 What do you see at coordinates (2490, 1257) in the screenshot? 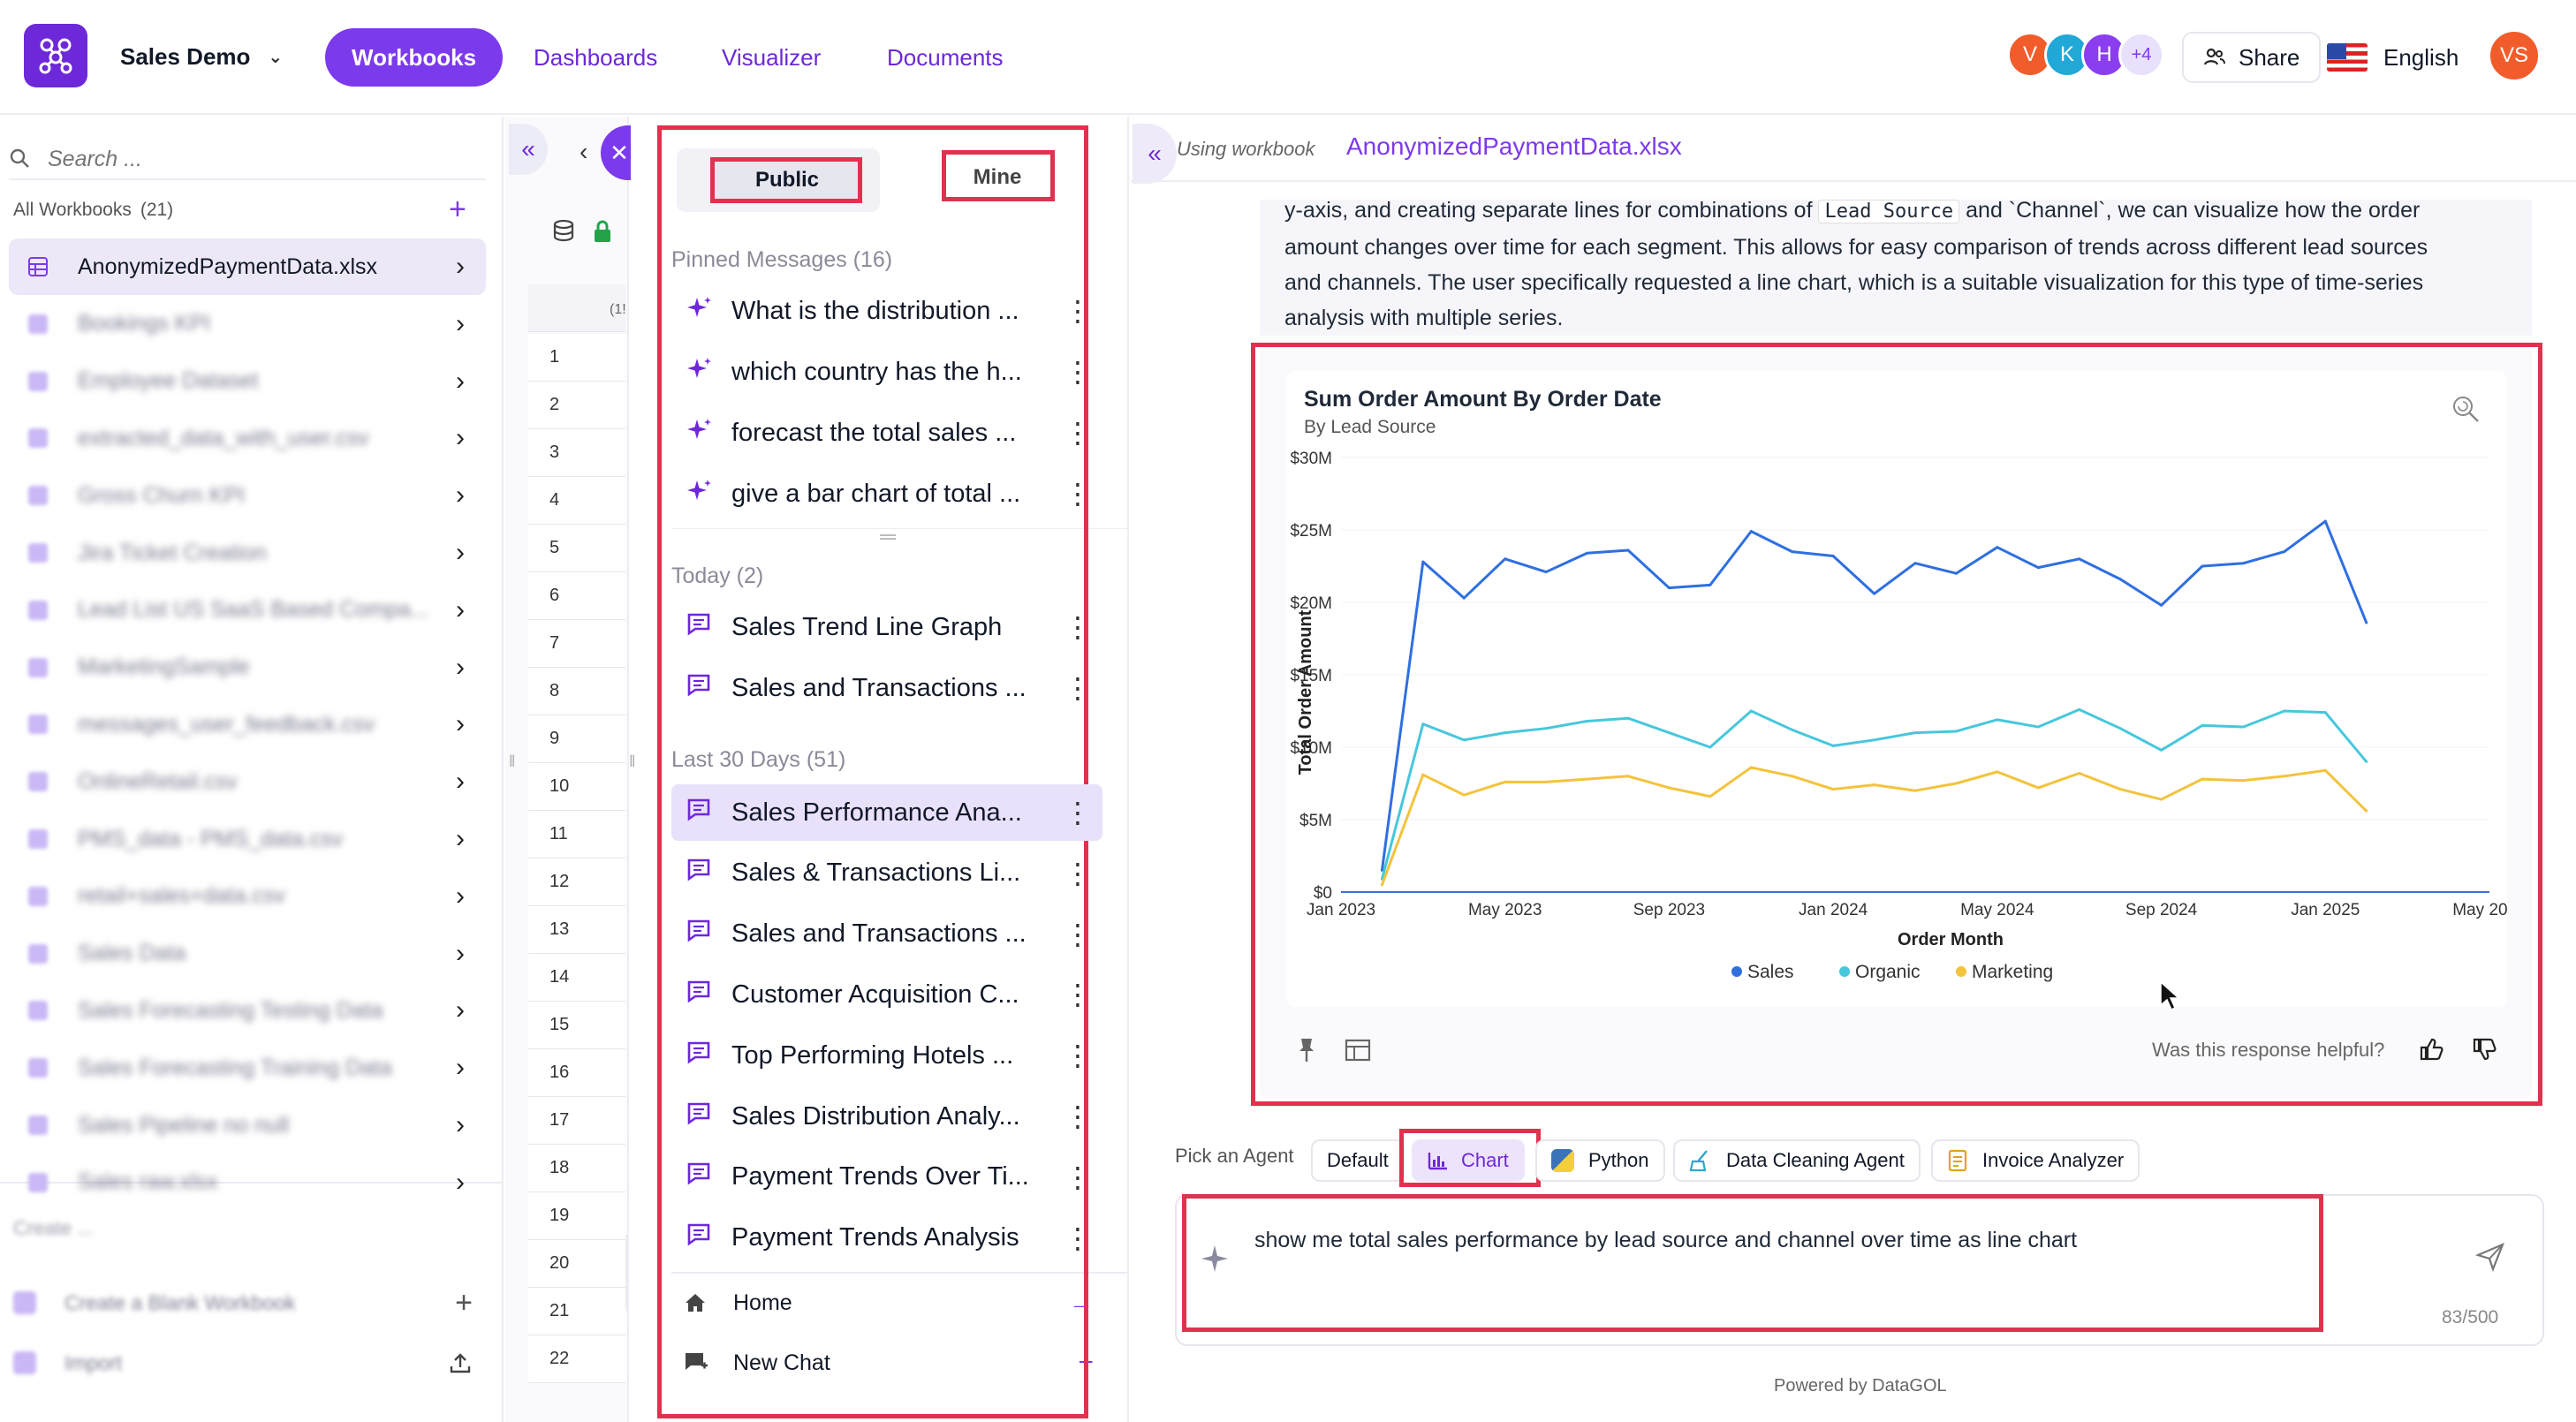
I see `send-icon` at bounding box center [2490, 1257].